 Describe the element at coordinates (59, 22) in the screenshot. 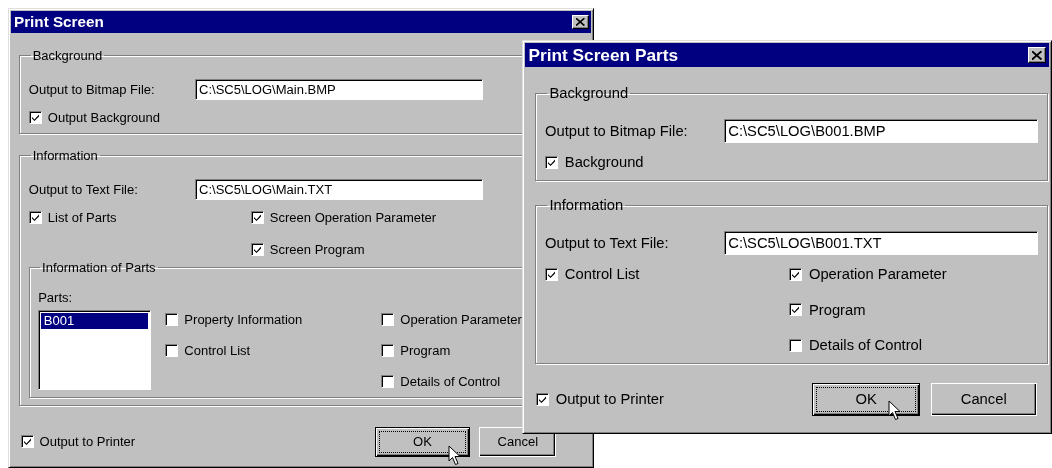

I see `window-title: Print Screen` at that location.